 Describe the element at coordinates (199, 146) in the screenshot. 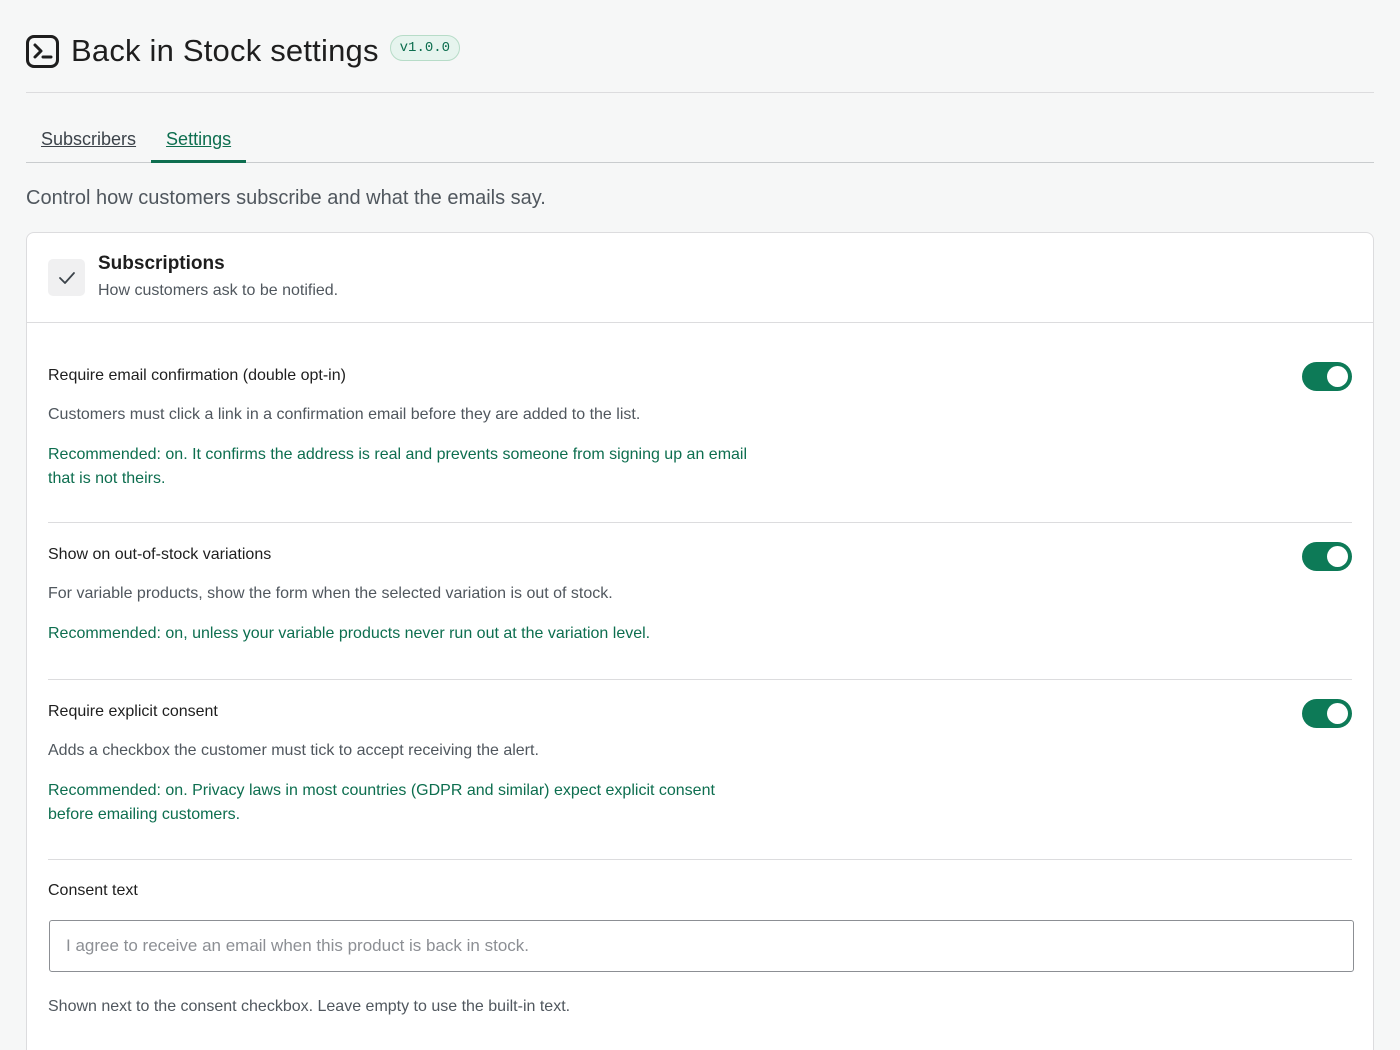

I see `tab-settings: Settings` at that location.